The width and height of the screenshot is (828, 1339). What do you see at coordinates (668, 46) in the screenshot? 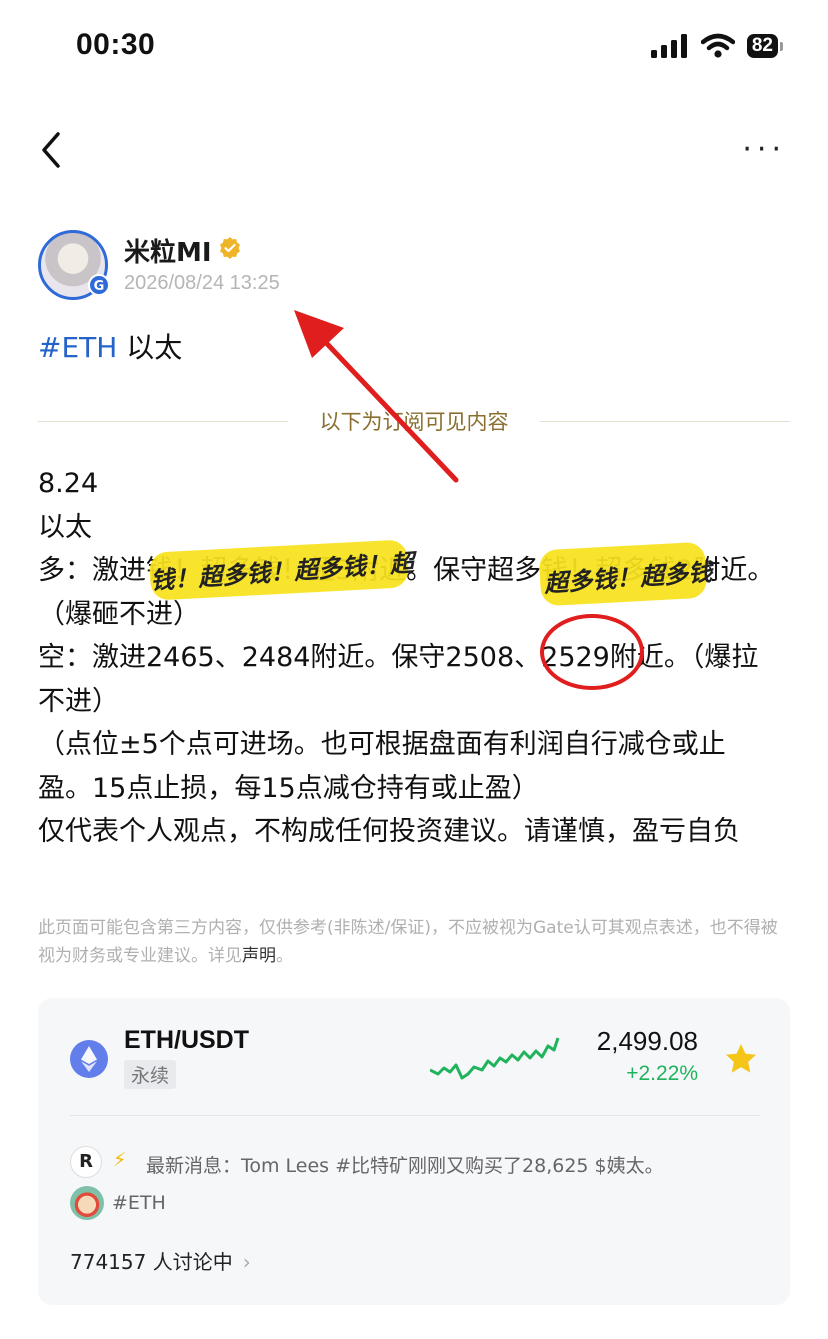
I see `cellular-signal-icon` at bounding box center [668, 46].